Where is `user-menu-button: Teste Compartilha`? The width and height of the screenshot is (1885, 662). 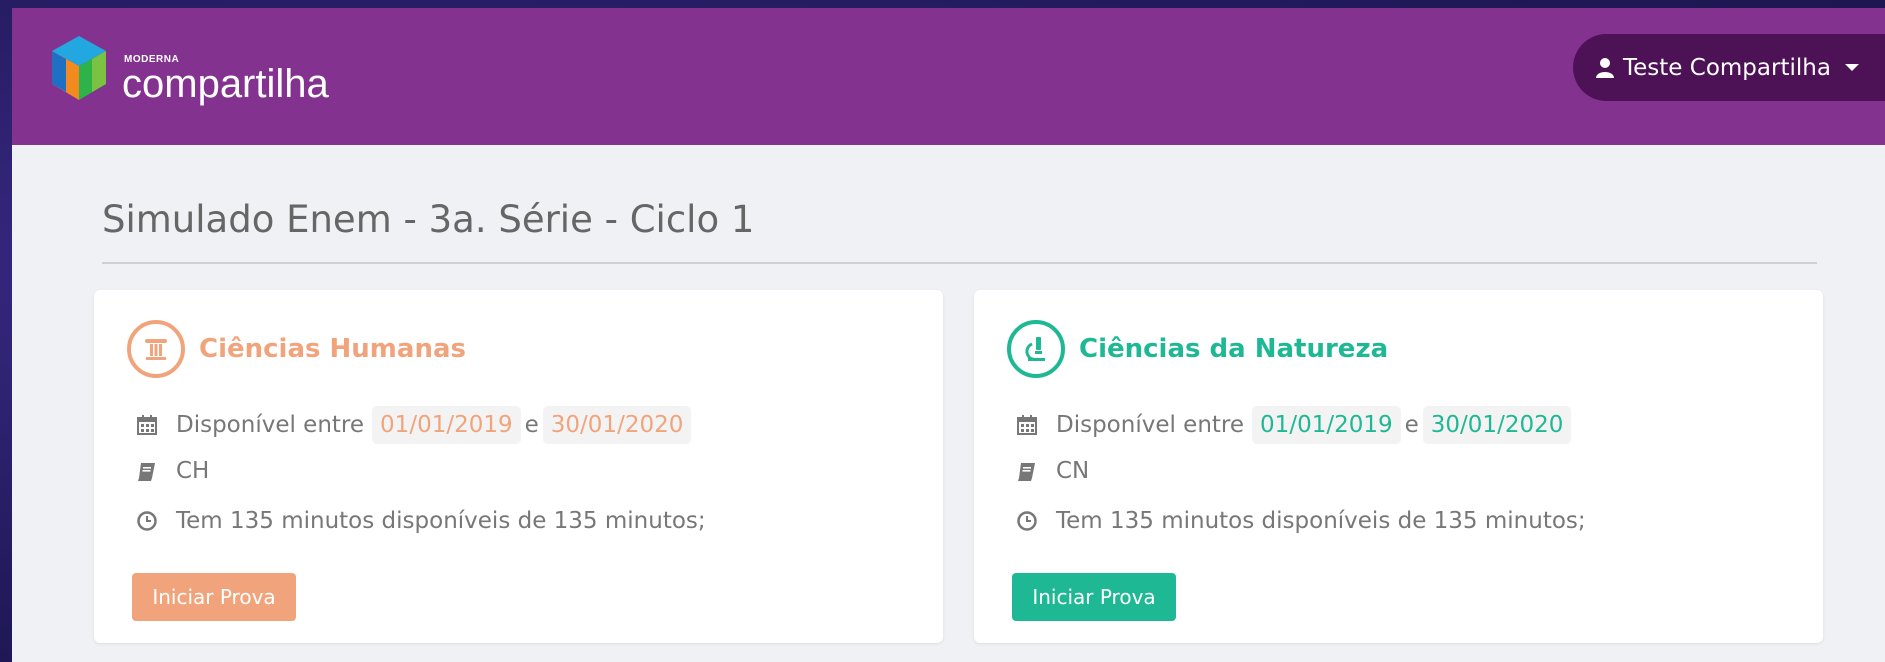 user-menu-button: Teste Compartilha is located at coordinates (1729, 67).